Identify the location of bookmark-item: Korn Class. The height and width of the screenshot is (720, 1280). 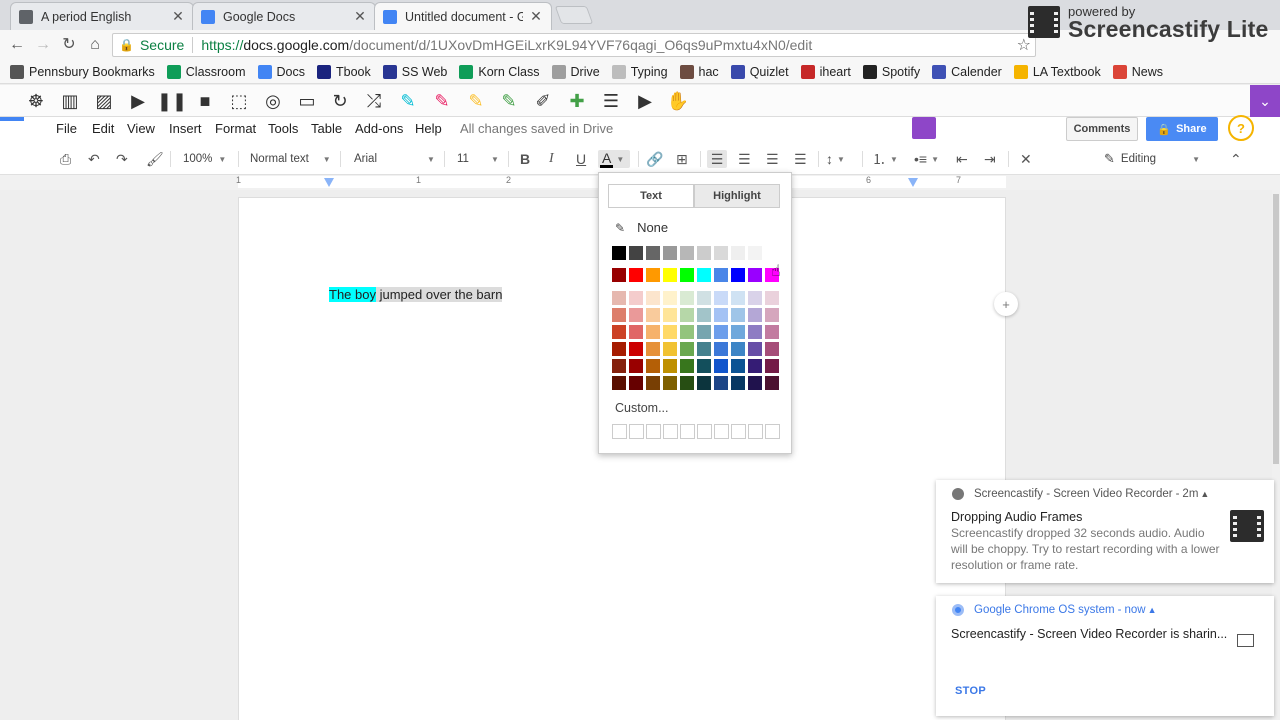
(499, 71).